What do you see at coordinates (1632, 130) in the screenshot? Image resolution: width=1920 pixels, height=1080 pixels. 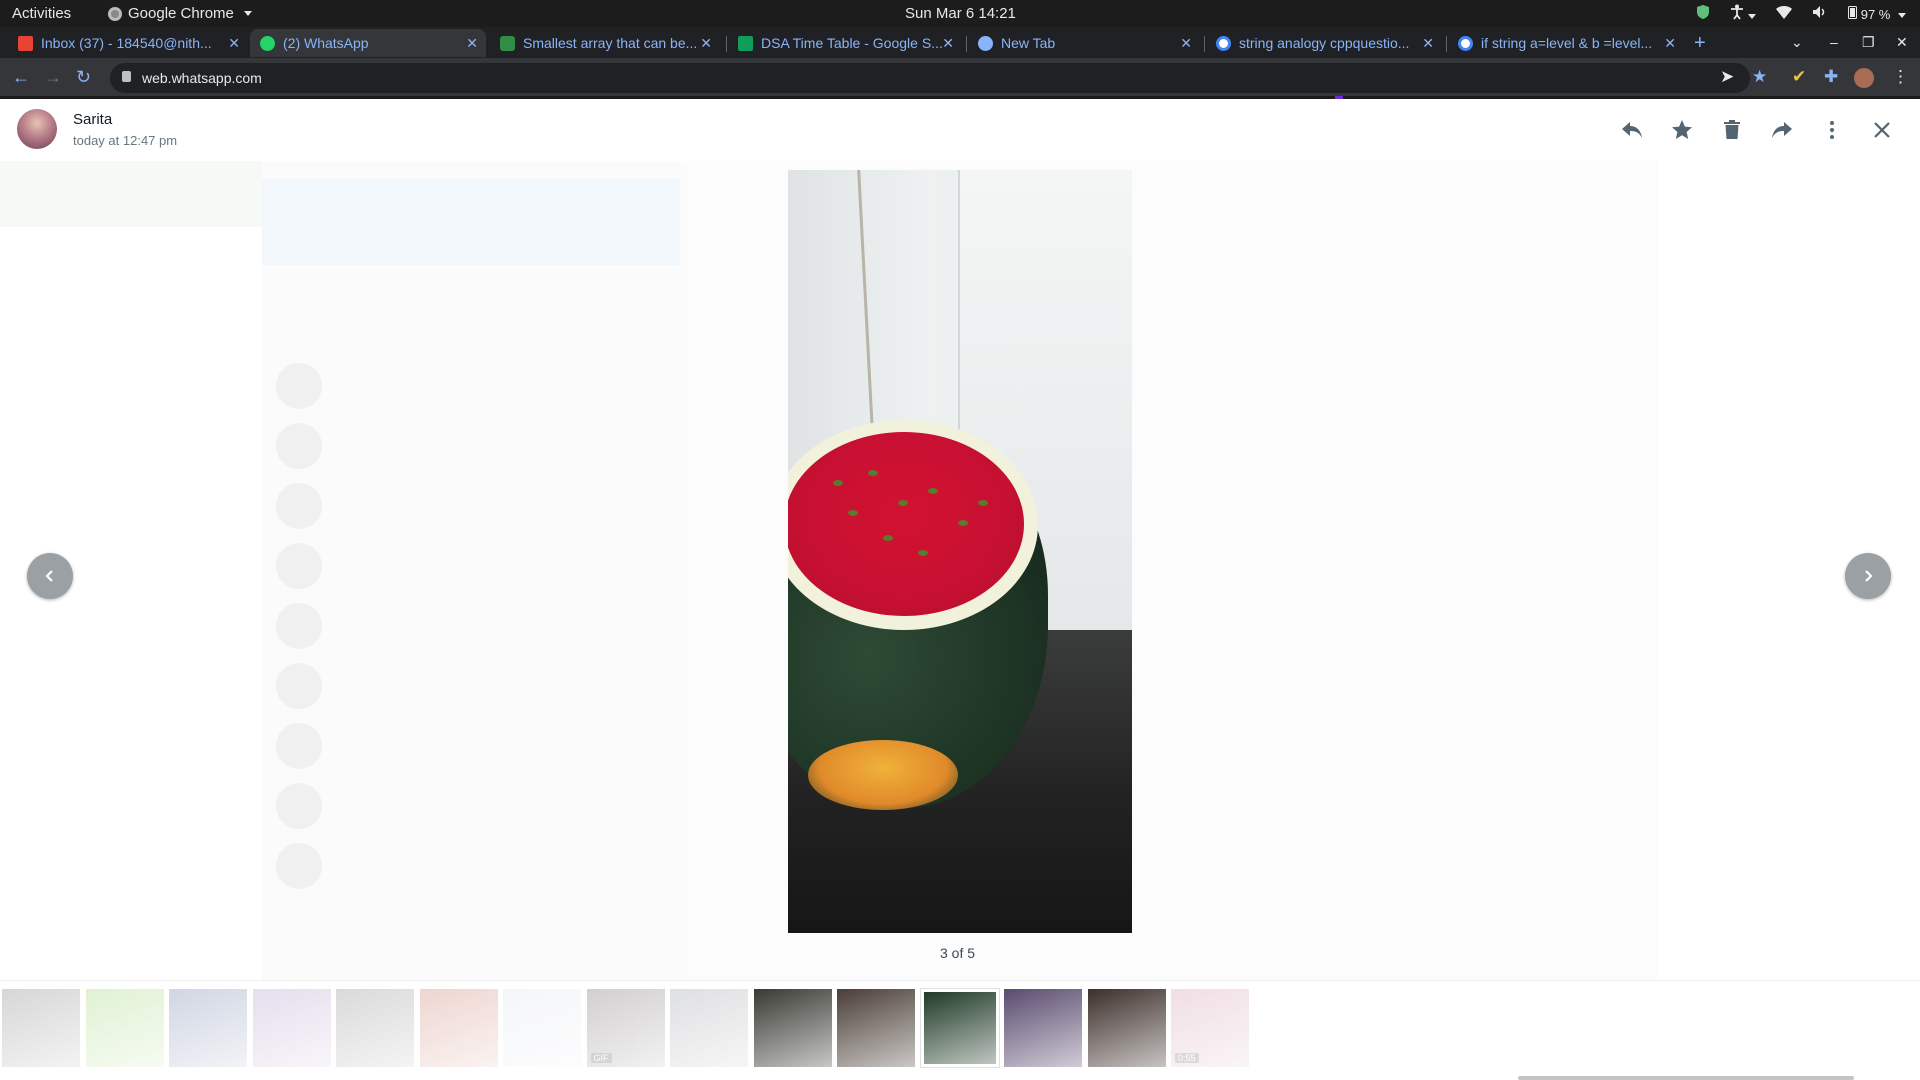 I see `reply-icon` at bounding box center [1632, 130].